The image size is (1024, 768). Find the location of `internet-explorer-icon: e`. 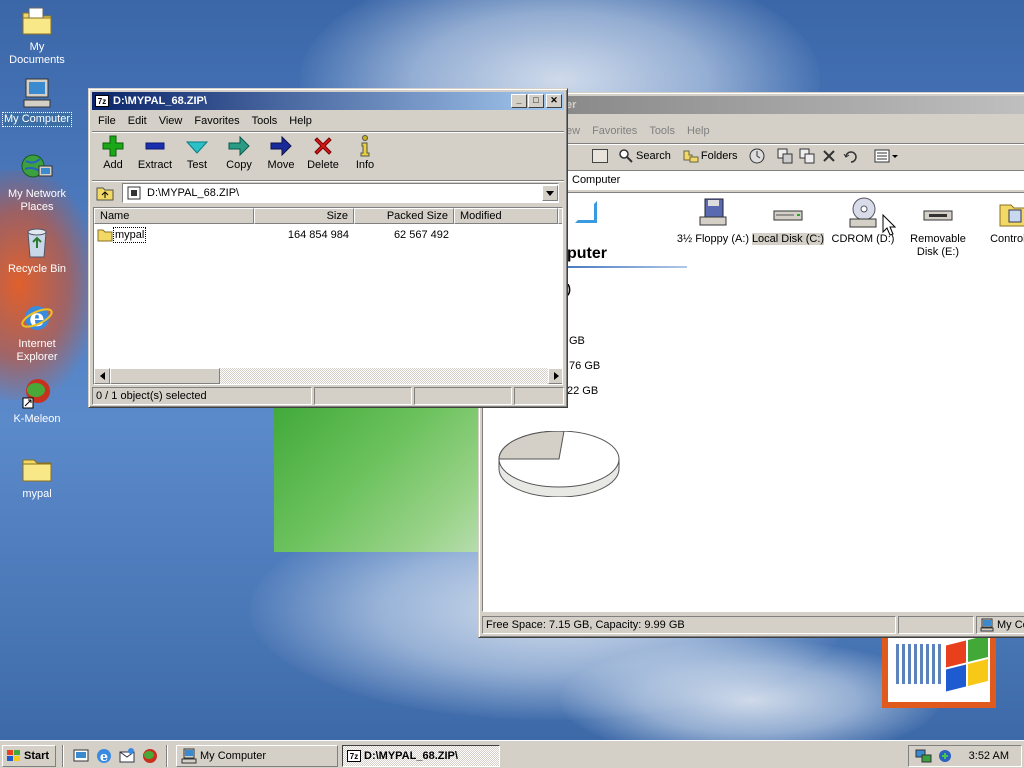

internet-explorer-icon: e is located at coordinates (37, 317).